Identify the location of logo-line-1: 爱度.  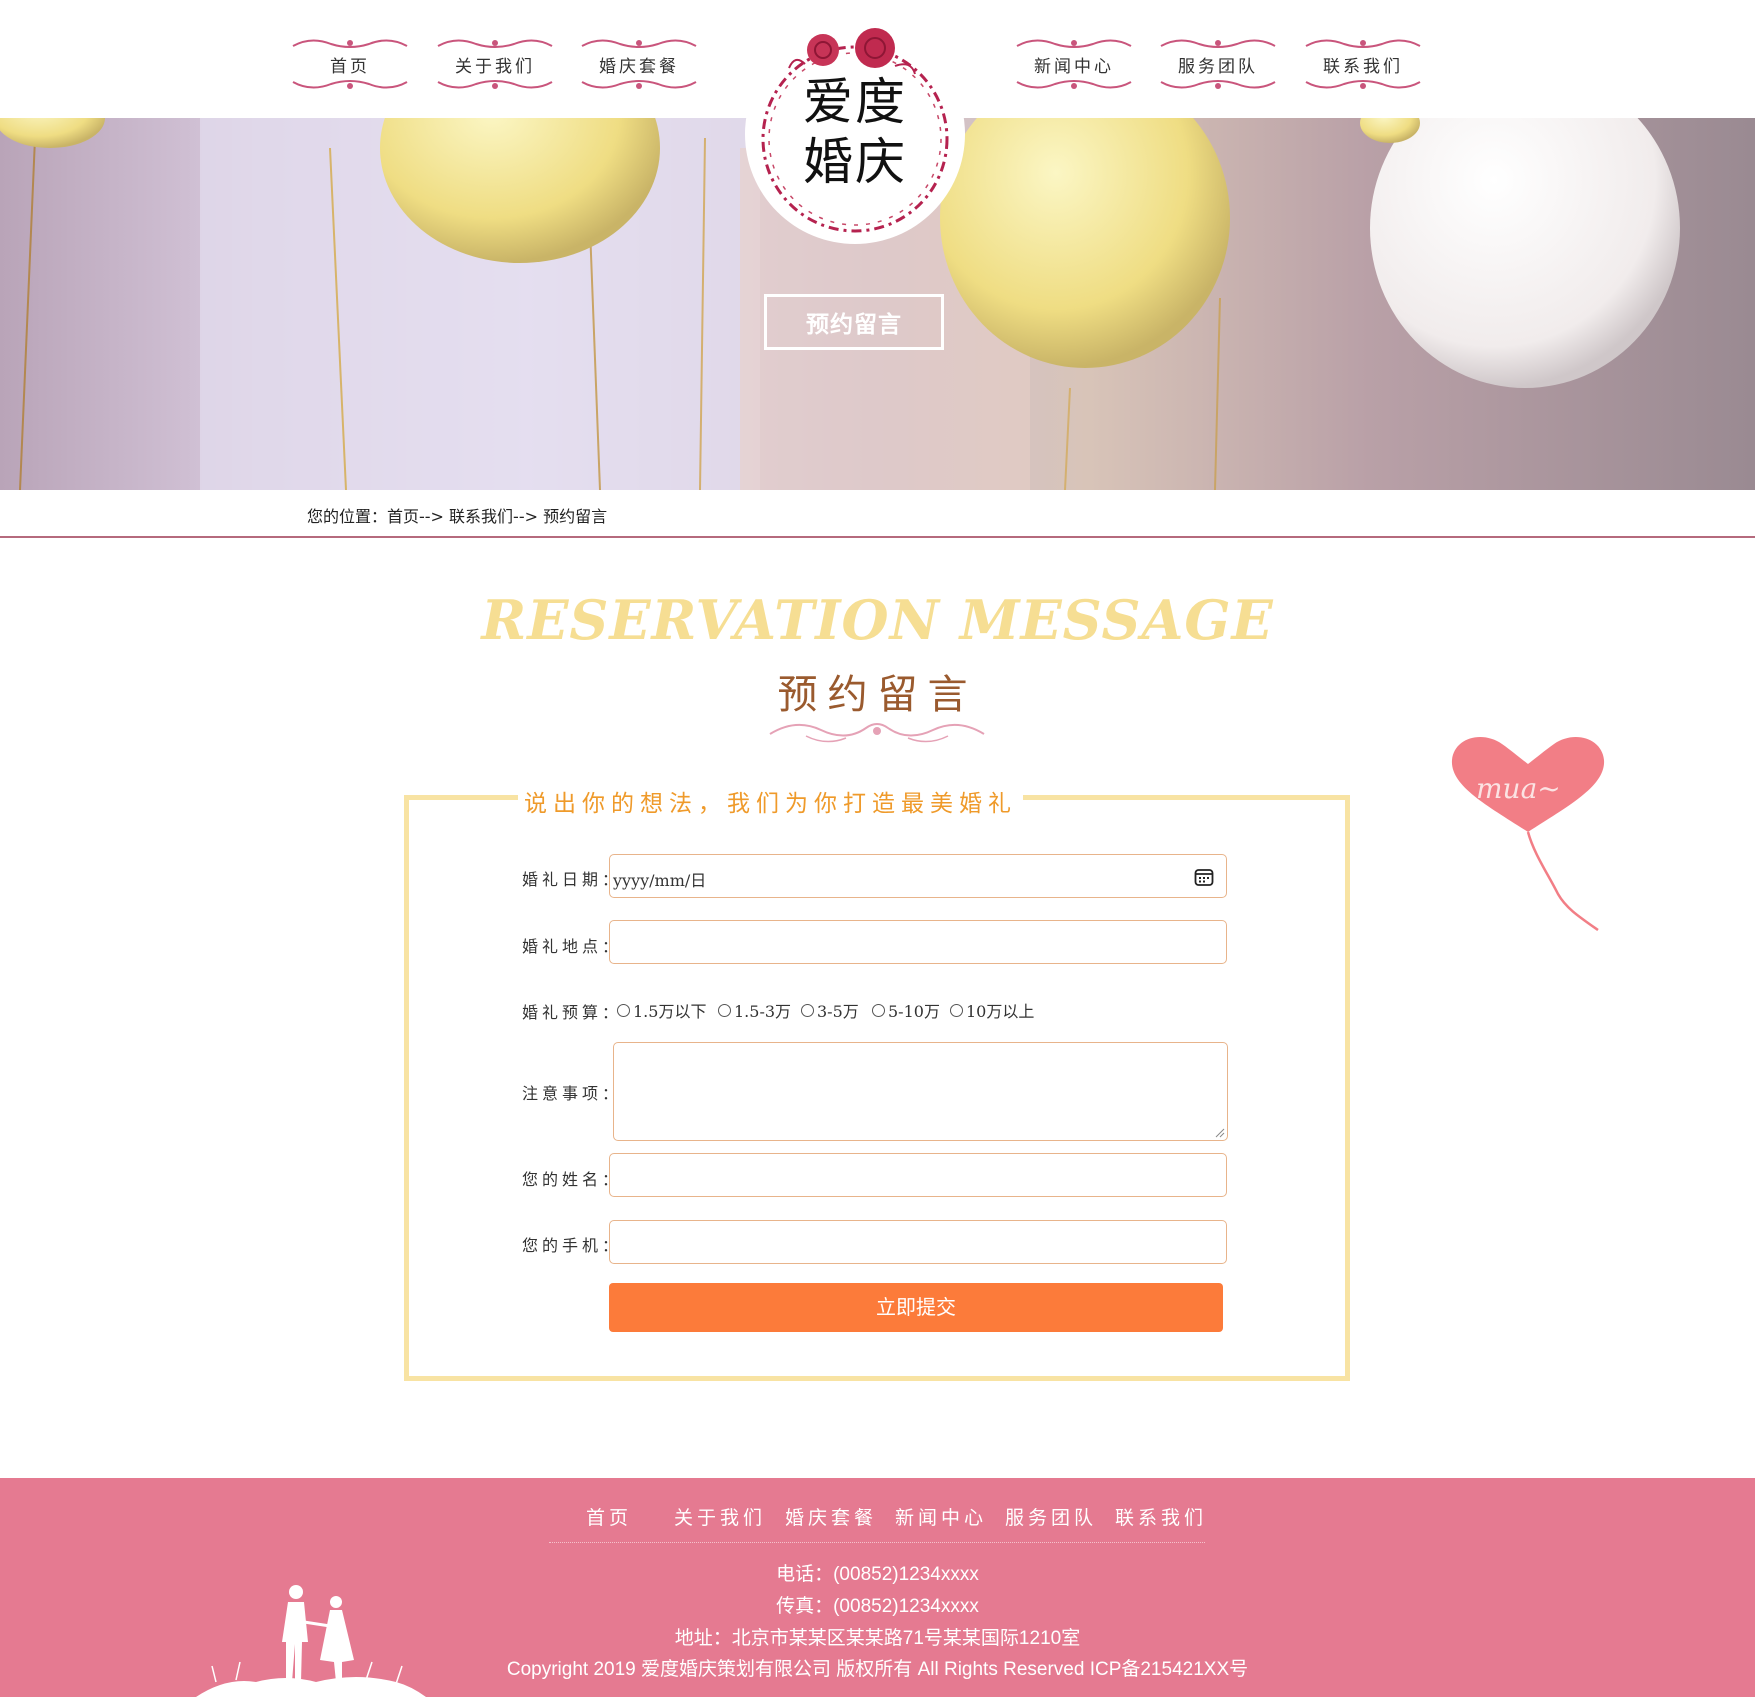
(855, 102).